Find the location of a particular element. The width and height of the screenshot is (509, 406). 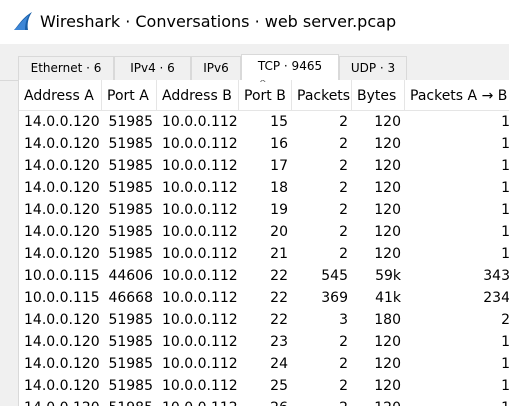

table-row: 14.0.0.120 51985 10.0.0.112 16 2 1201 is located at coordinates (264, 144).